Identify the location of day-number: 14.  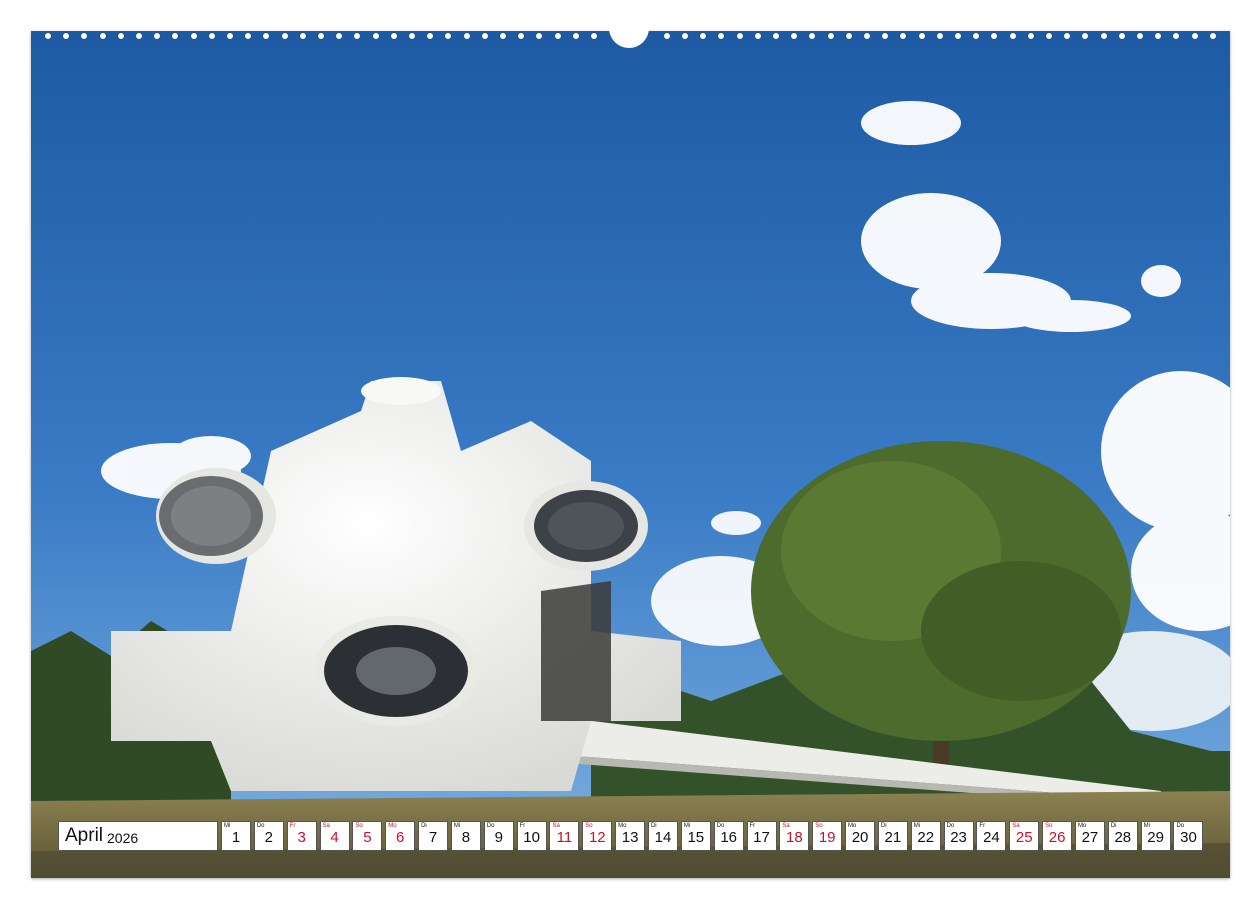
(663, 837).